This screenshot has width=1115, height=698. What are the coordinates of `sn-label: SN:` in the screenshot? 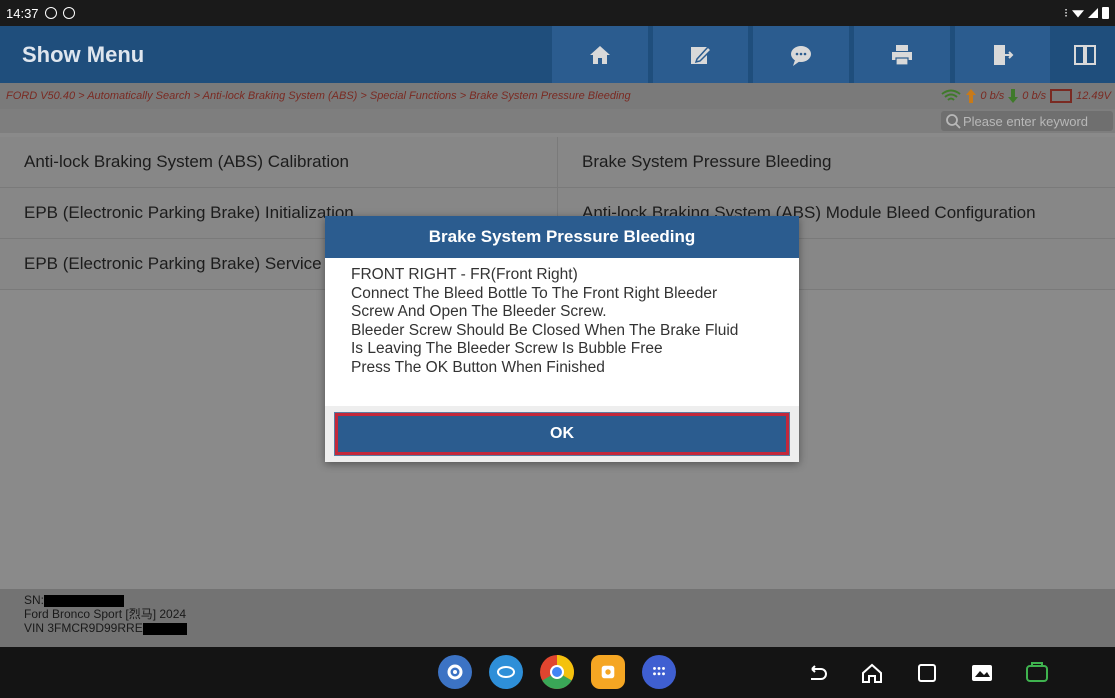 It's located at (34, 600).